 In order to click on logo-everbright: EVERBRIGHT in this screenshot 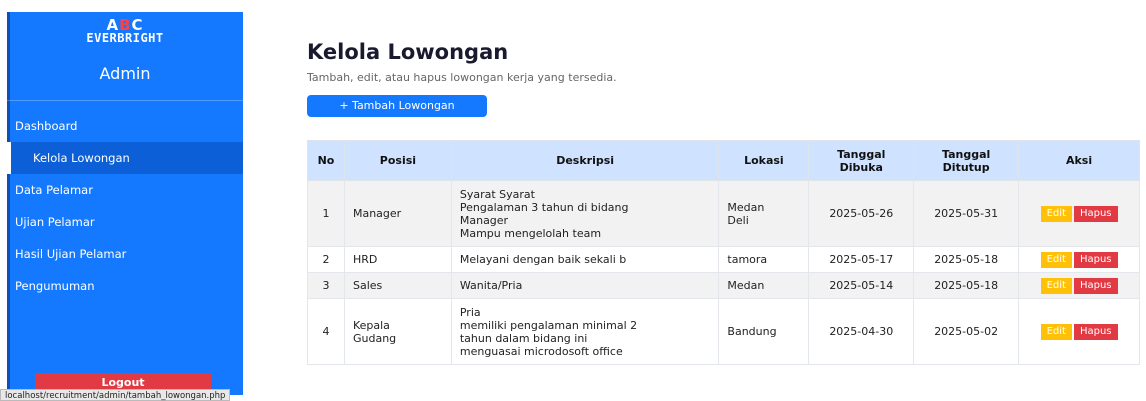, I will do `click(125, 38)`.